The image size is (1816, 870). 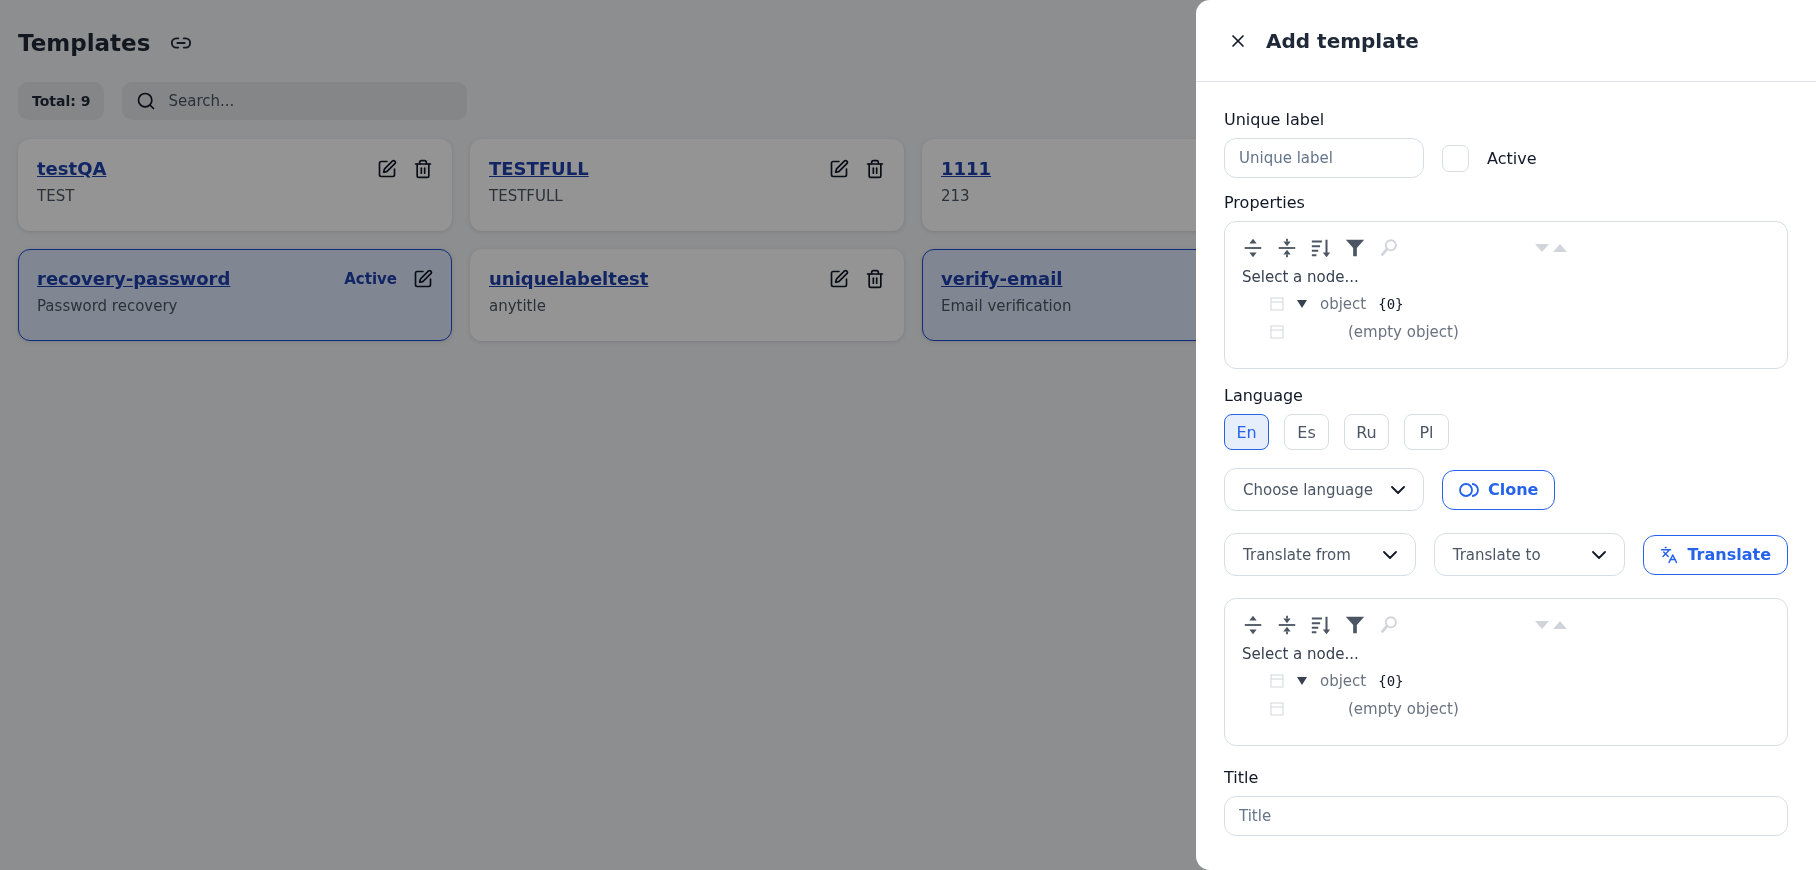 What do you see at coordinates (146, 101) in the screenshot?
I see `search-icon` at bounding box center [146, 101].